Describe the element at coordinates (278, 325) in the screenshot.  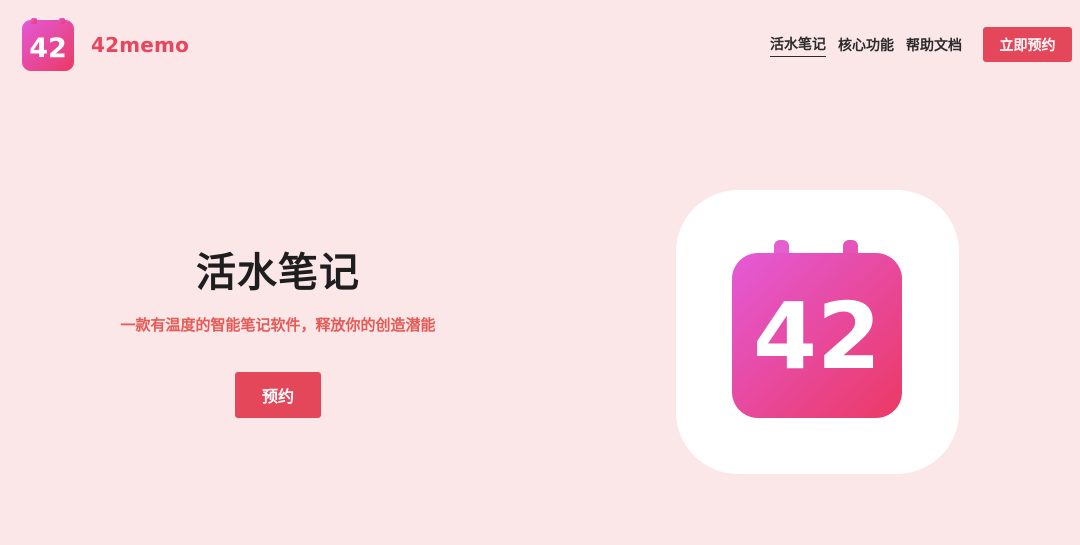
I see `hero-subtitle: 一款有温度的智能笔记软件，释放你的创造潜能` at that location.